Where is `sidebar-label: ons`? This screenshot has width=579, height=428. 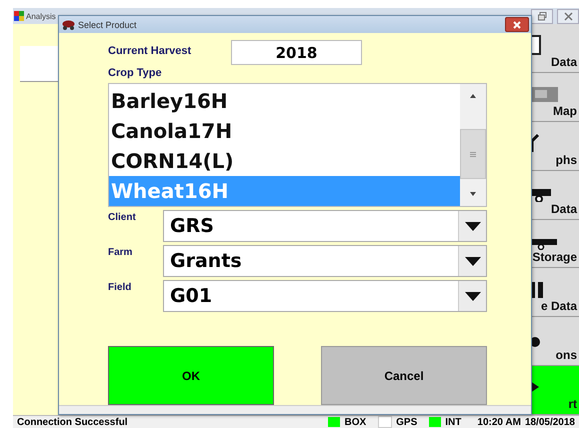
sidebar-label: ons is located at coordinates (566, 355).